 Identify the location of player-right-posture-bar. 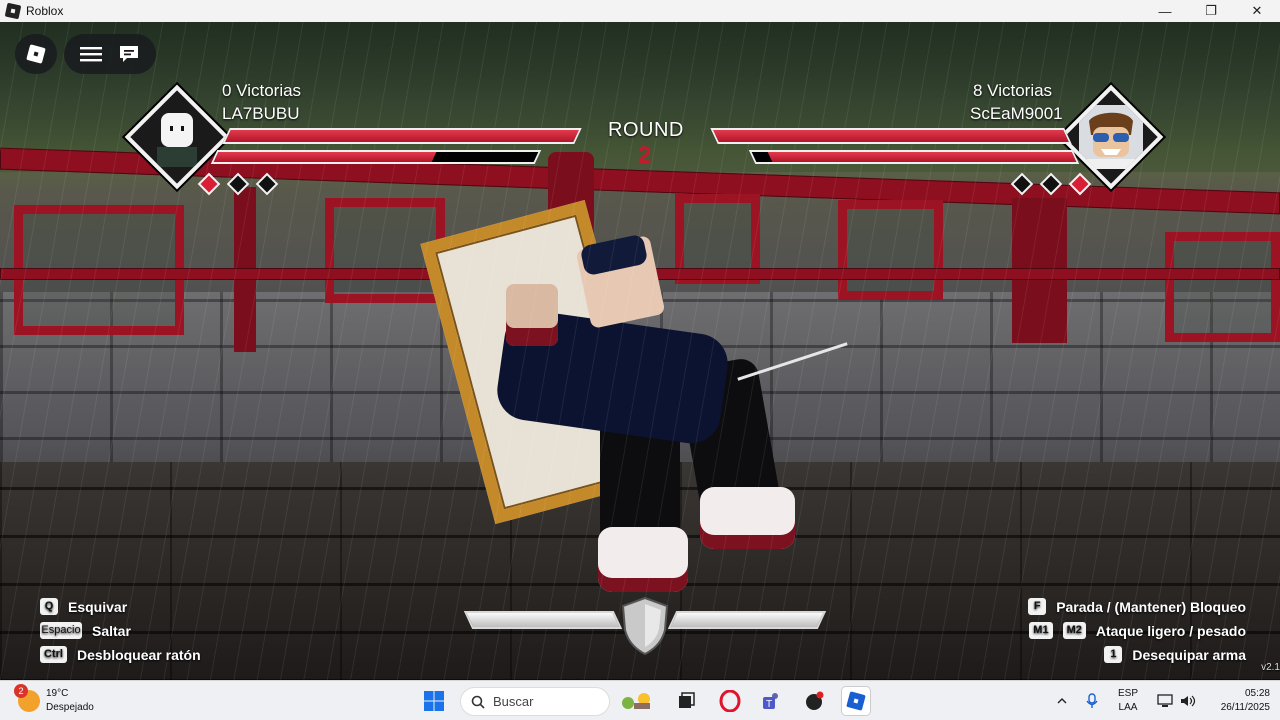
(914, 157).